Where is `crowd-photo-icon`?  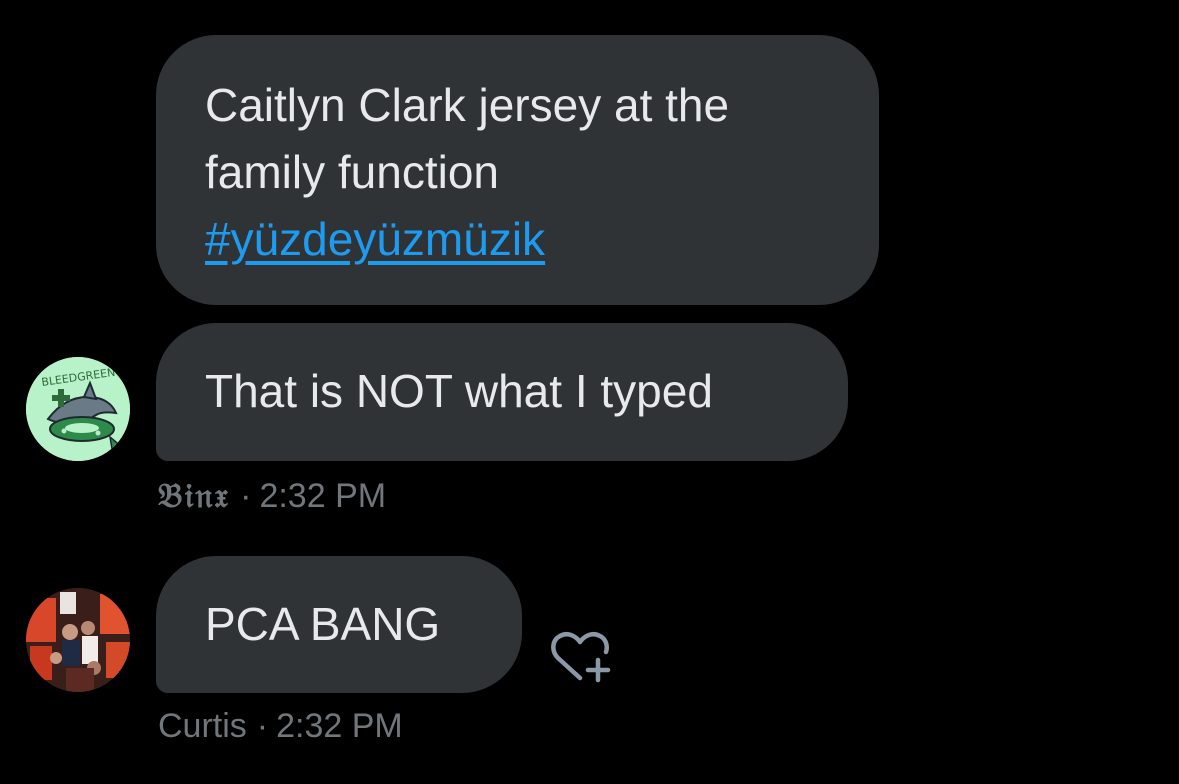 crowd-photo-icon is located at coordinates (78, 640).